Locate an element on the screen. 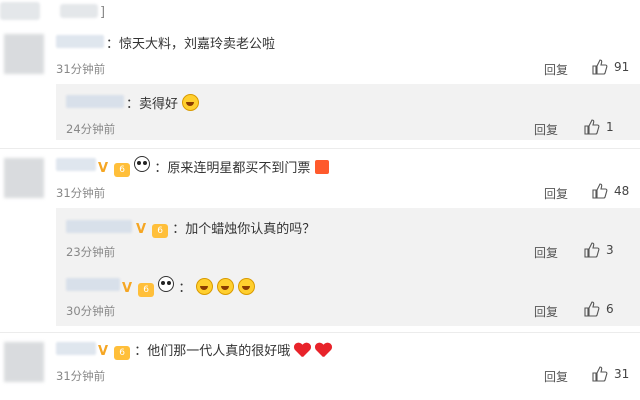  comment-text: V 6 ：原来连明星都买不到门票 is located at coordinates (213, 166).